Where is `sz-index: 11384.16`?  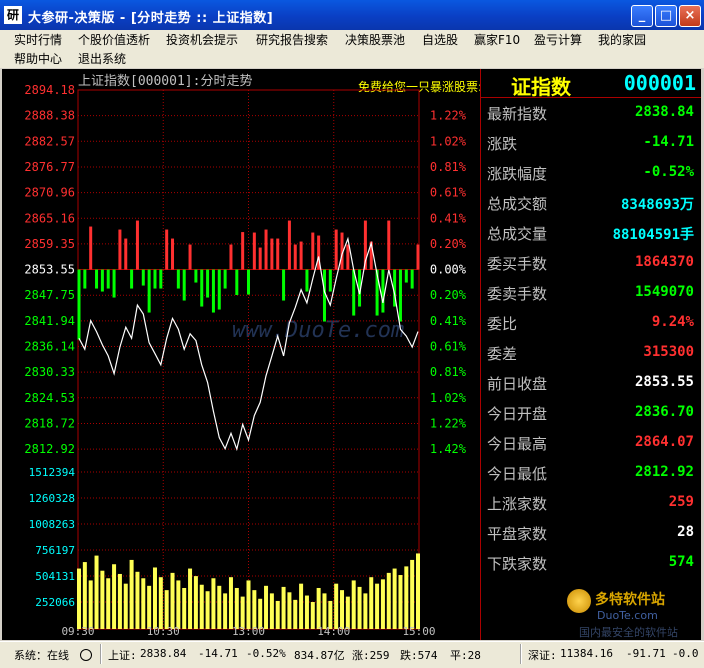 sz-index: 11384.16 is located at coordinates (586, 653).